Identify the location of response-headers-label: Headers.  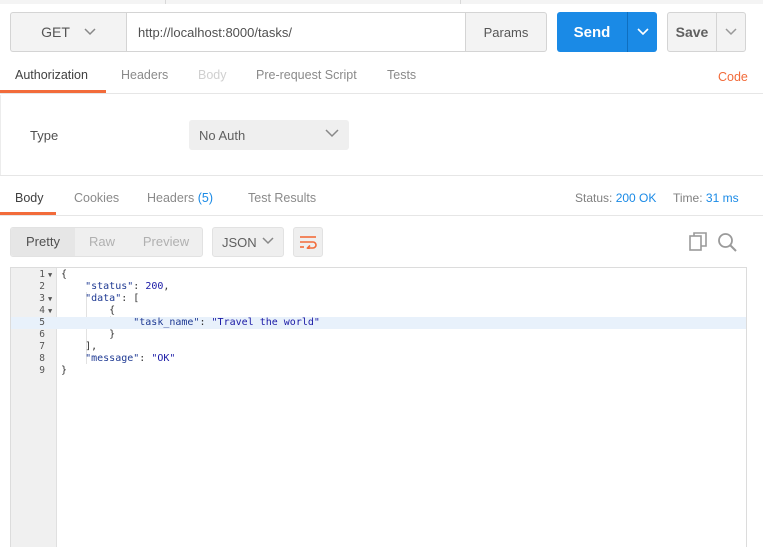
(171, 198).